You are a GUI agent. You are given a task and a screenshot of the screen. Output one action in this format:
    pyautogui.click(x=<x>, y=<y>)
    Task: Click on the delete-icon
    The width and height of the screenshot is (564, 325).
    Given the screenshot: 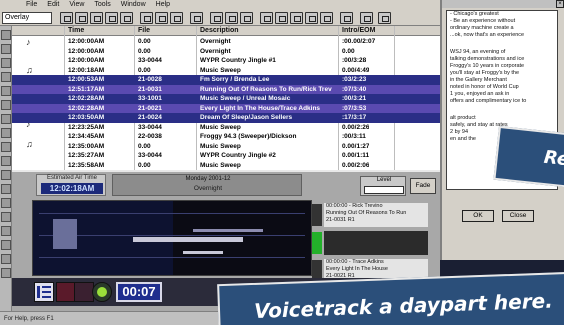 What is the action you would take?
    pyautogui.click(x=176, y=18)
    